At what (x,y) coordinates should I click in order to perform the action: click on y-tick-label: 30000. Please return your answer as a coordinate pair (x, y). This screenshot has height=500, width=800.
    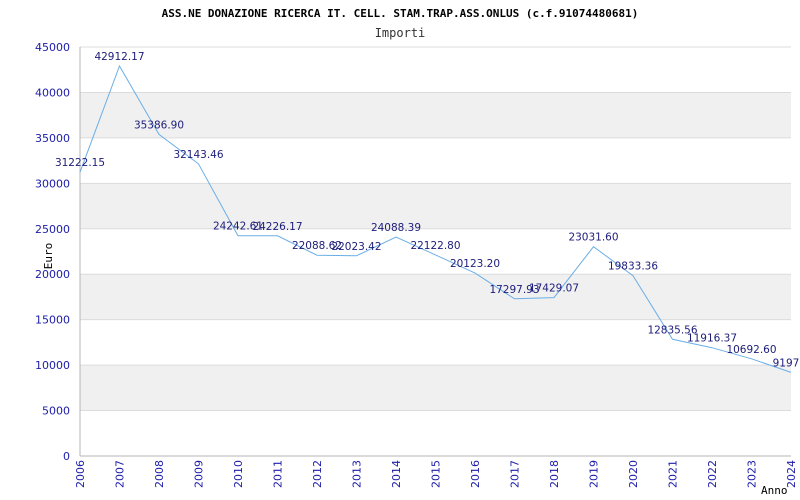
    Looking at the image, I should click on (52, 183).